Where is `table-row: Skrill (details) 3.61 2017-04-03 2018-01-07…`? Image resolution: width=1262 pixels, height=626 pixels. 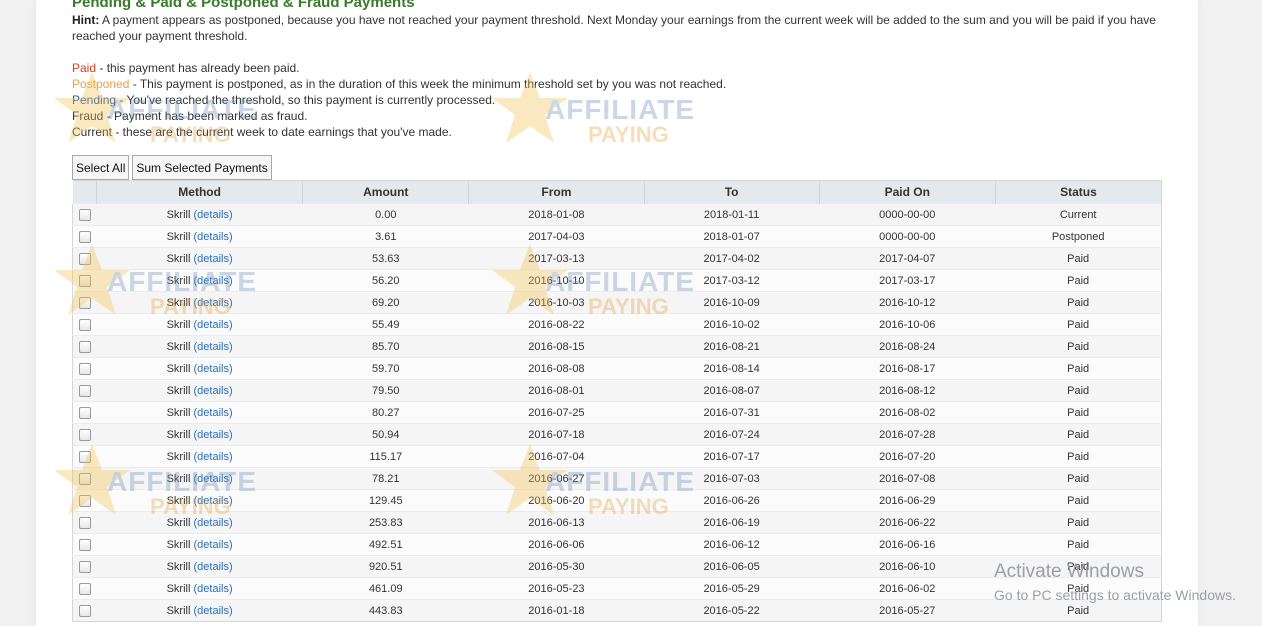
table-row: Skrill (details) 3.61 2017-04-03 2018-01-07… is located at coordinates (617, 236).